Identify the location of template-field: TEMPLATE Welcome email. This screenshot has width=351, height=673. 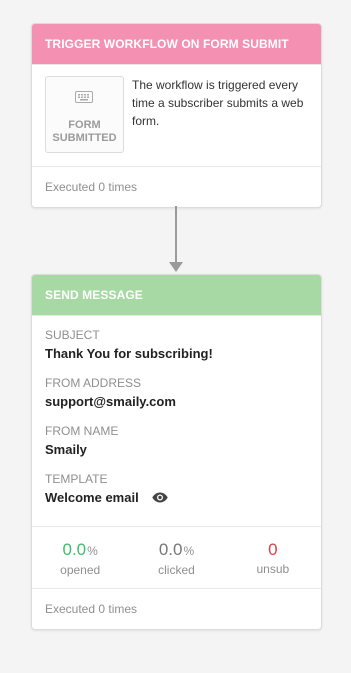
(176, 489).